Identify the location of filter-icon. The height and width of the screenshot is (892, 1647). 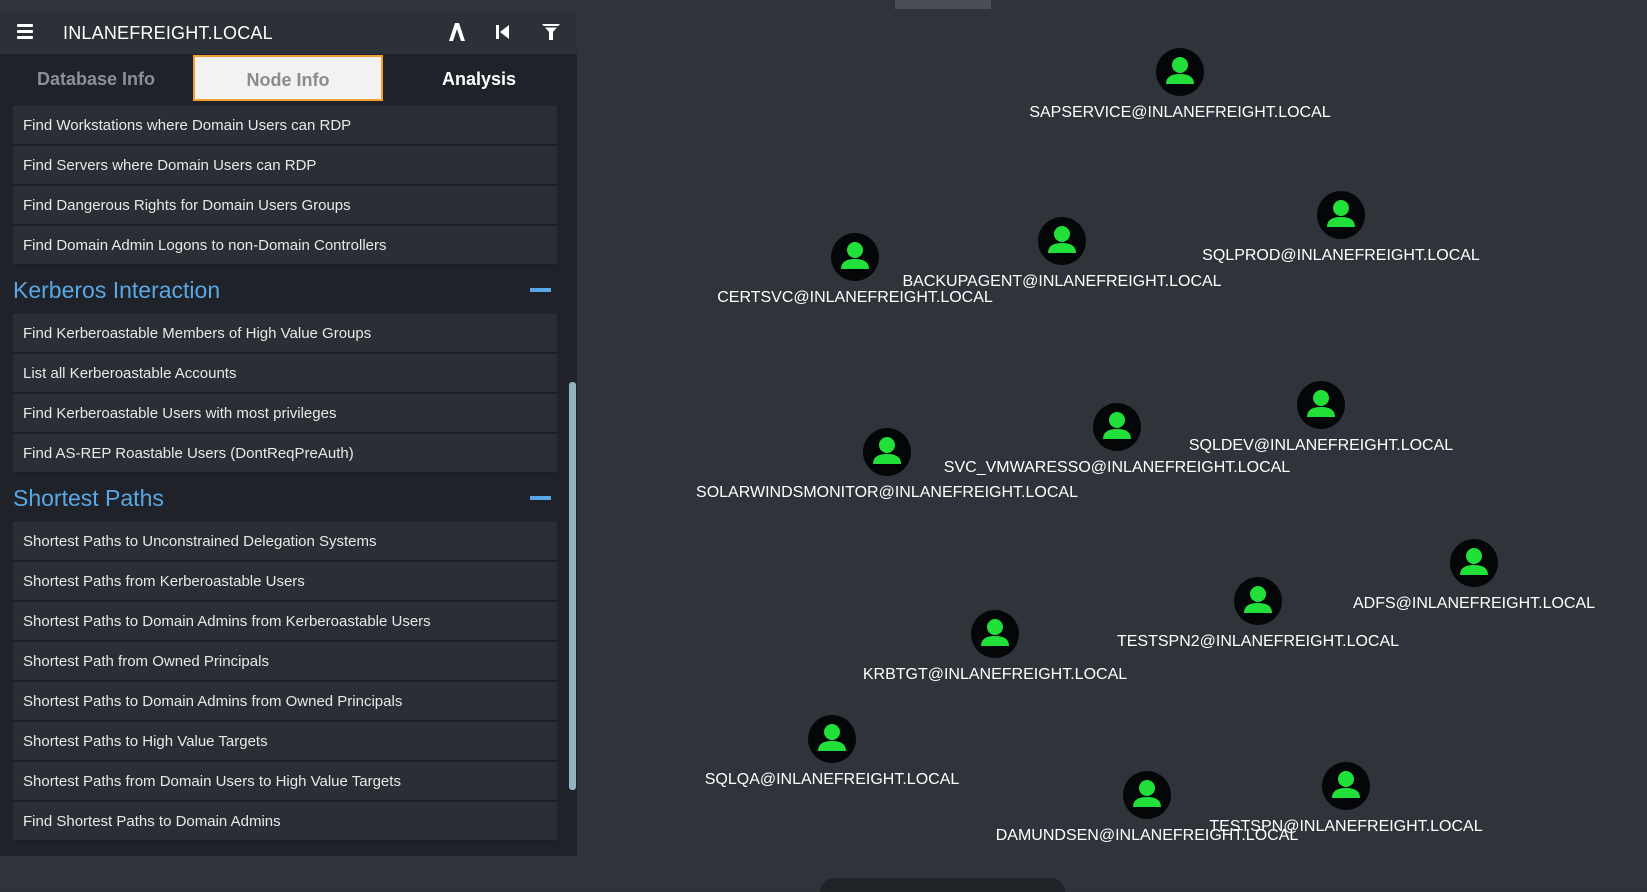
(551, 32).